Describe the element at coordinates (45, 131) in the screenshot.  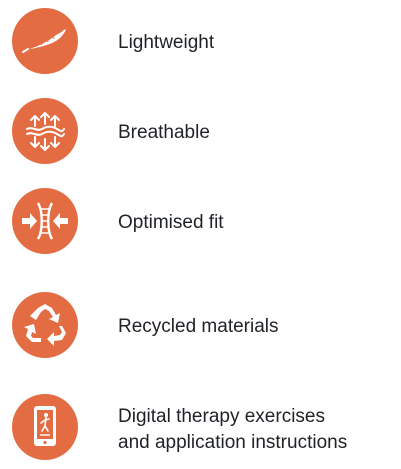
I see `breathable-arrows-icon` at that location.